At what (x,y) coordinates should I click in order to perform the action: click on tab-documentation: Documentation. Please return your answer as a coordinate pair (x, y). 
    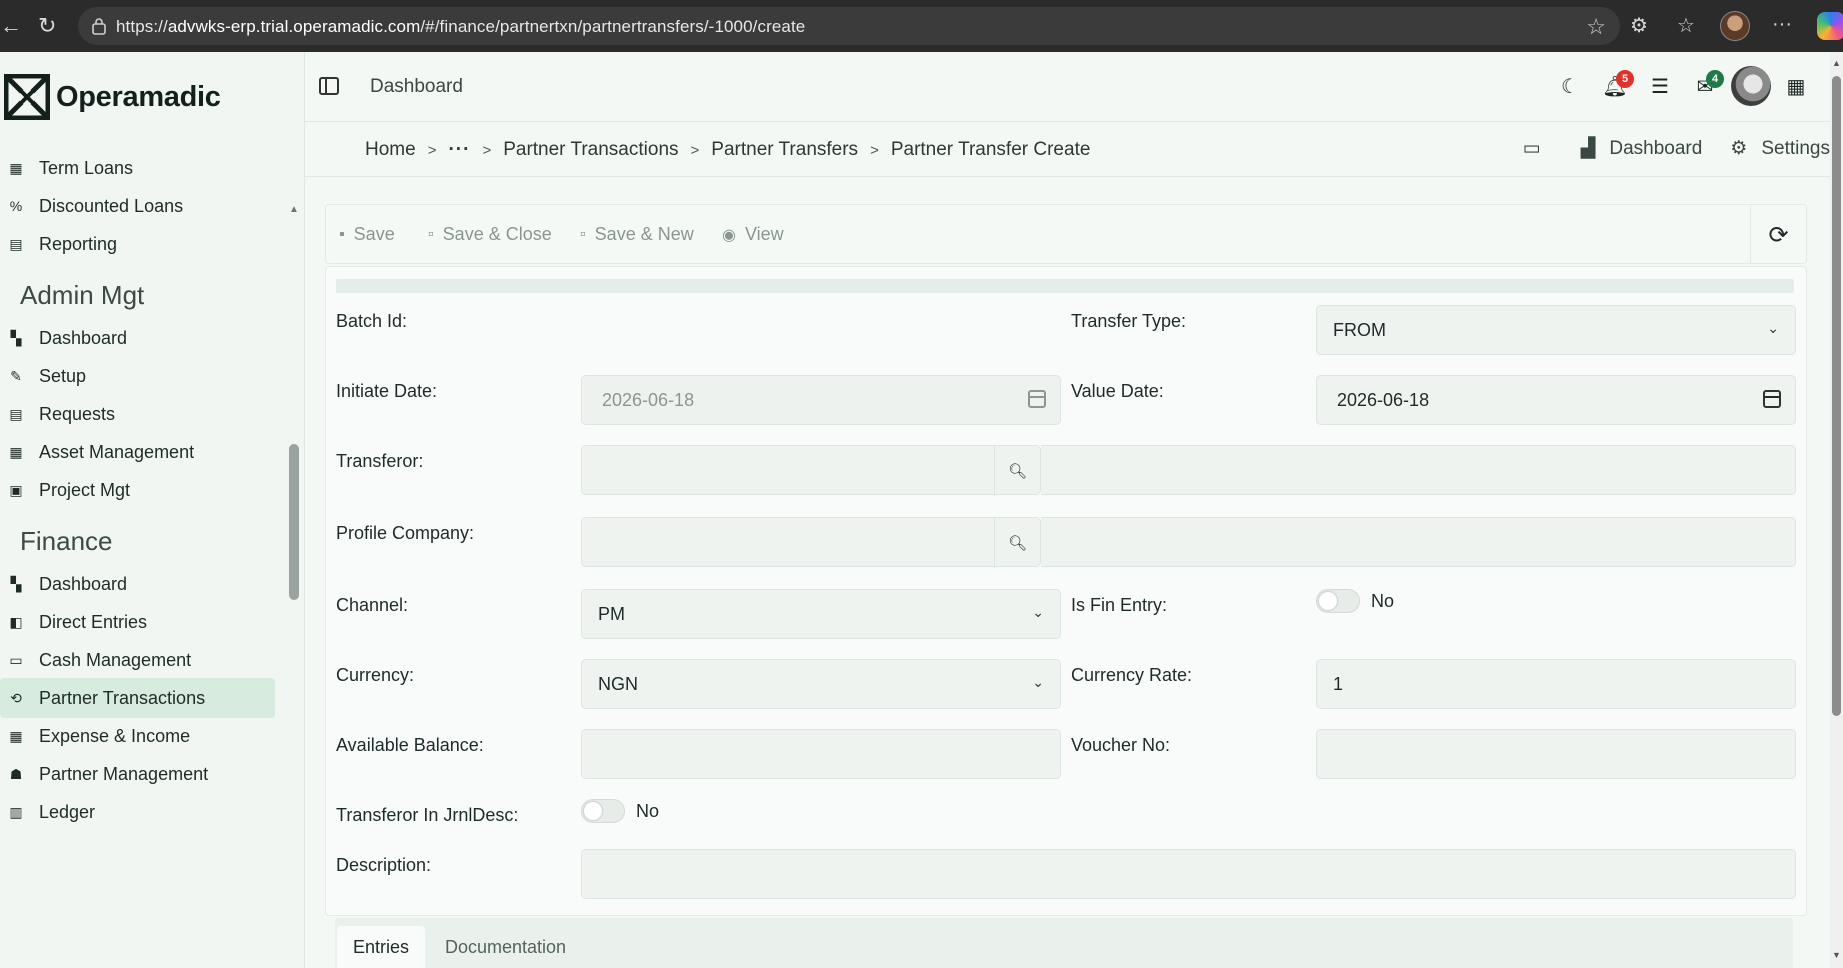
    Looking at the image, I should click on (505, 947).